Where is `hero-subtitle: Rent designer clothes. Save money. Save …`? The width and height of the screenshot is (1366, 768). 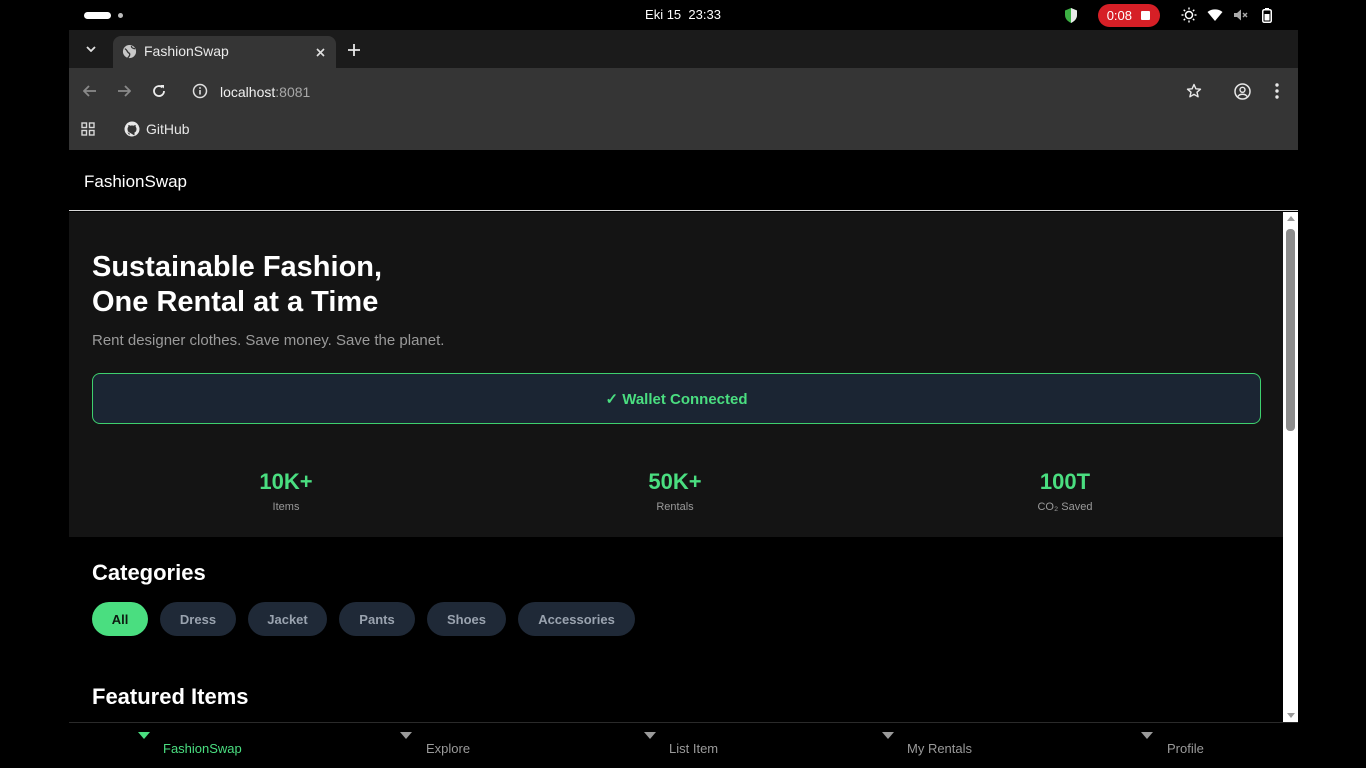 hero-subtitle: Rent designer clothes. Save money. Save … is located at coordinates (268, 340).